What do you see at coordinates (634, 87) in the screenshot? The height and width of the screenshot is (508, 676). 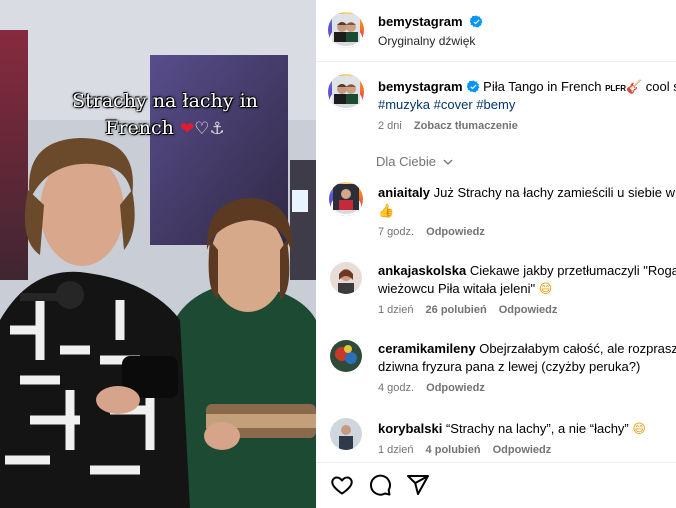 I see `guitar-icon: 🎸` at bounding box center [634, 87].